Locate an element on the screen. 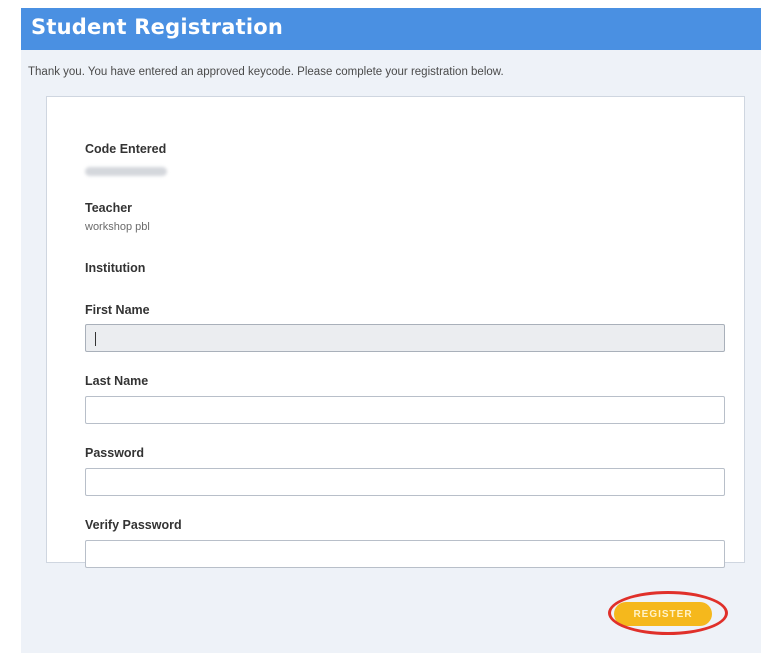 This screenshot has height=653, width=761. password-input is located at coordinates (405, 482).